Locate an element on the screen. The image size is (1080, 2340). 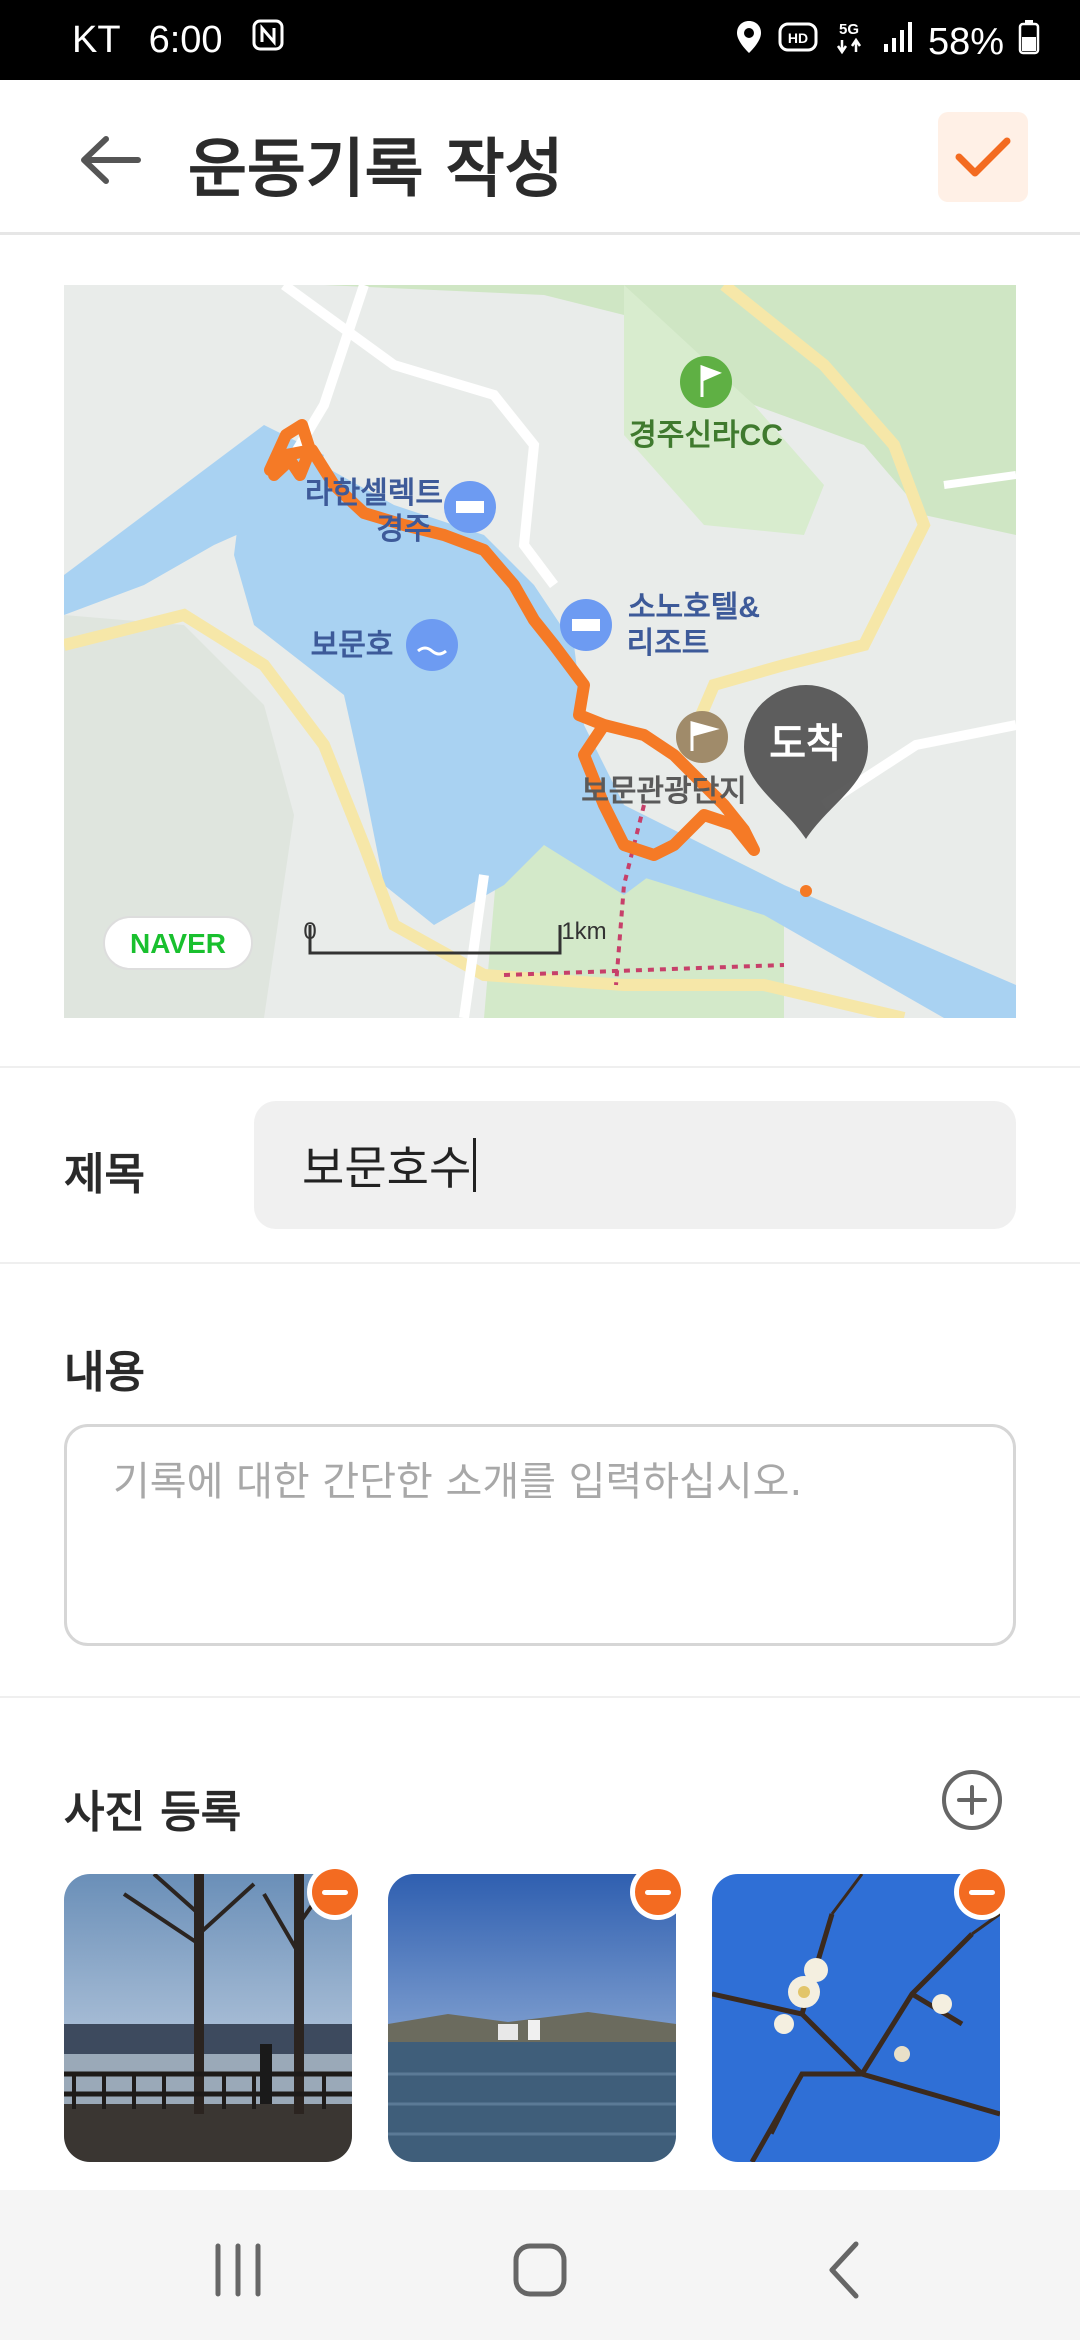
scale-start: 0 is located at coordinates (309, 931).